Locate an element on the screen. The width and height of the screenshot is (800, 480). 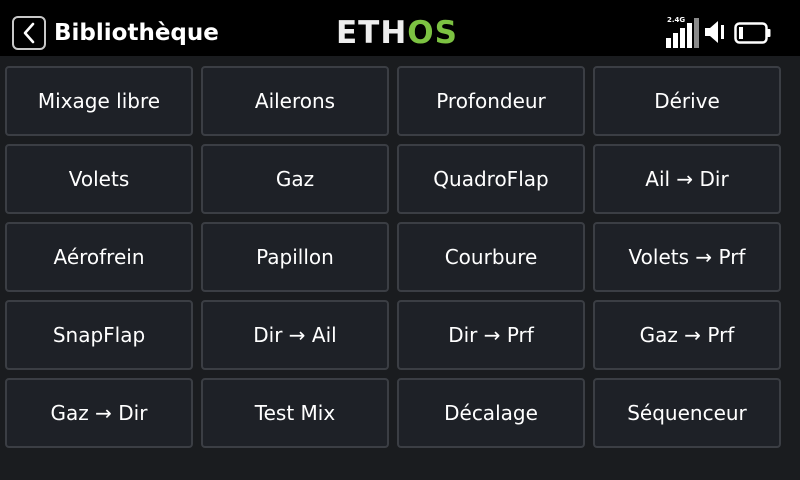
mix-tile-quadroflap: QuadroFlap is located at coordinates (491, 179).